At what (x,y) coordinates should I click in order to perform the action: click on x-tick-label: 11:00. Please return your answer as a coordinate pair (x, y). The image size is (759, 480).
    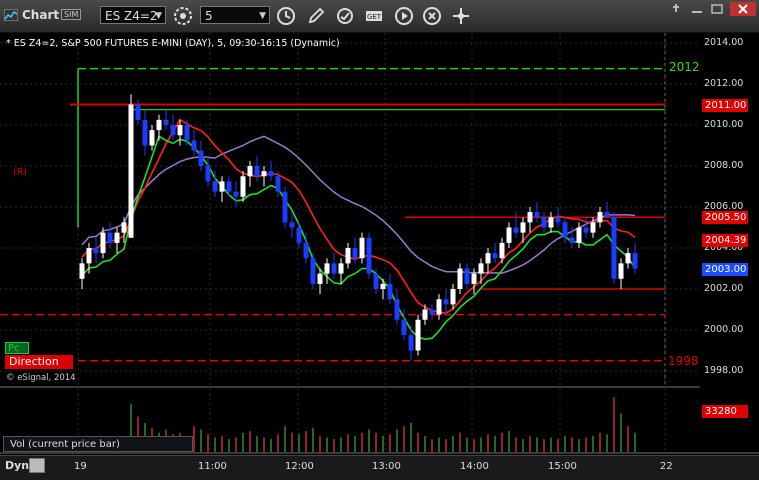
    Looking at the image, I should click on (212, 466).